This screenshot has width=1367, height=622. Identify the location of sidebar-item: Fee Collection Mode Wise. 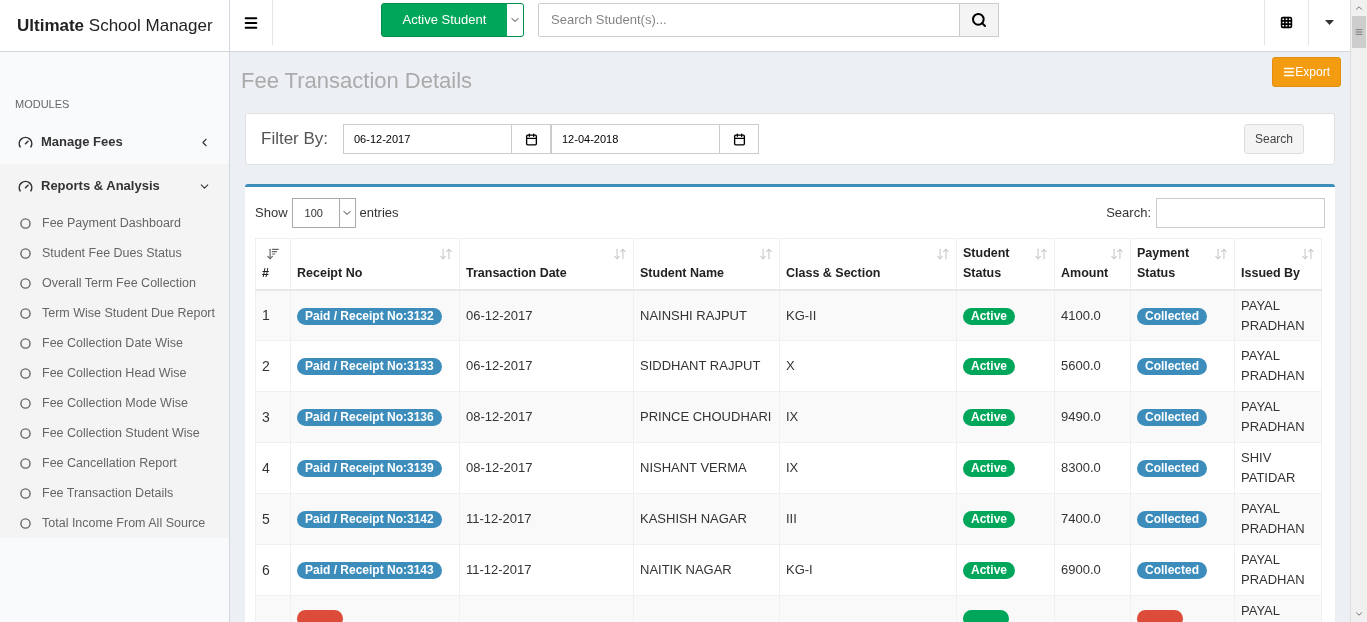
(114, 403).